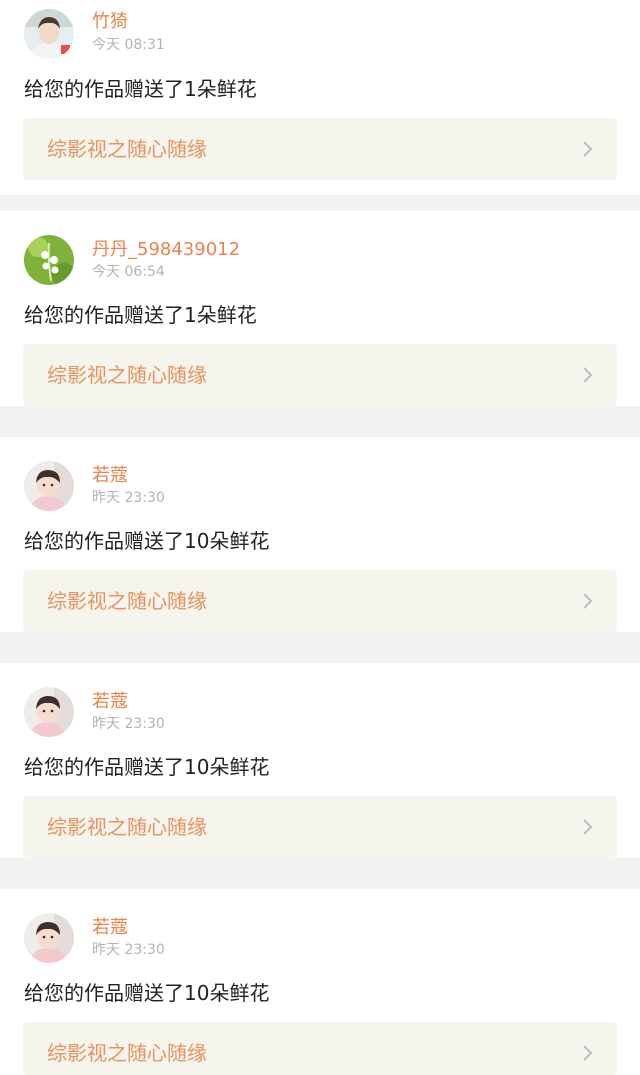  Describe the element at coordinates (166, 250) in the screenshot. I see `username: 丹丹_598439012` at that location.